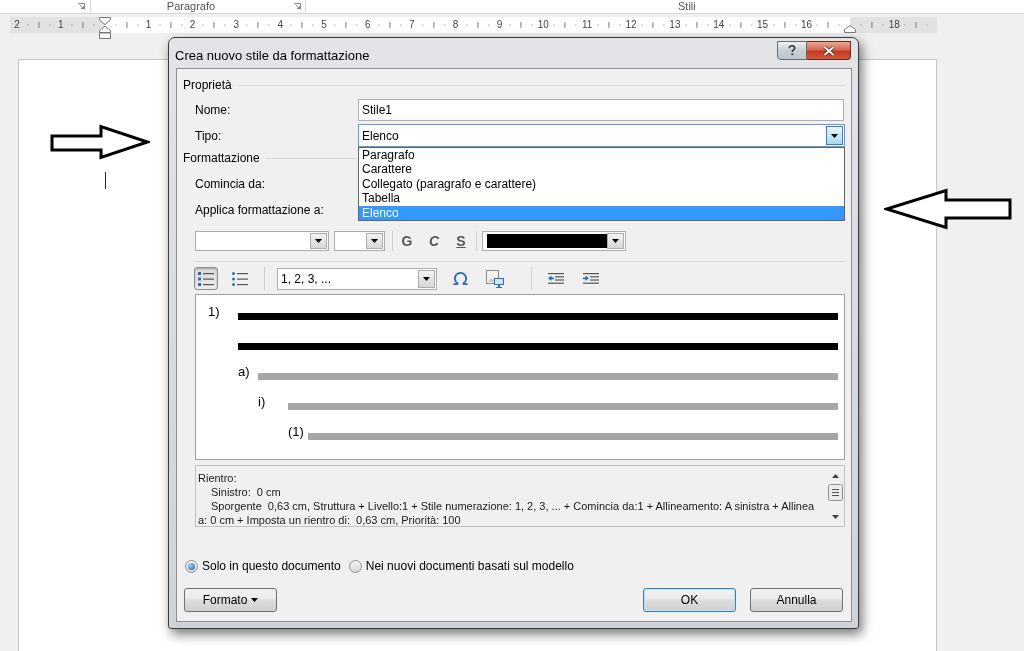  I want to click on ruler-number: 6, so click(368, 25).